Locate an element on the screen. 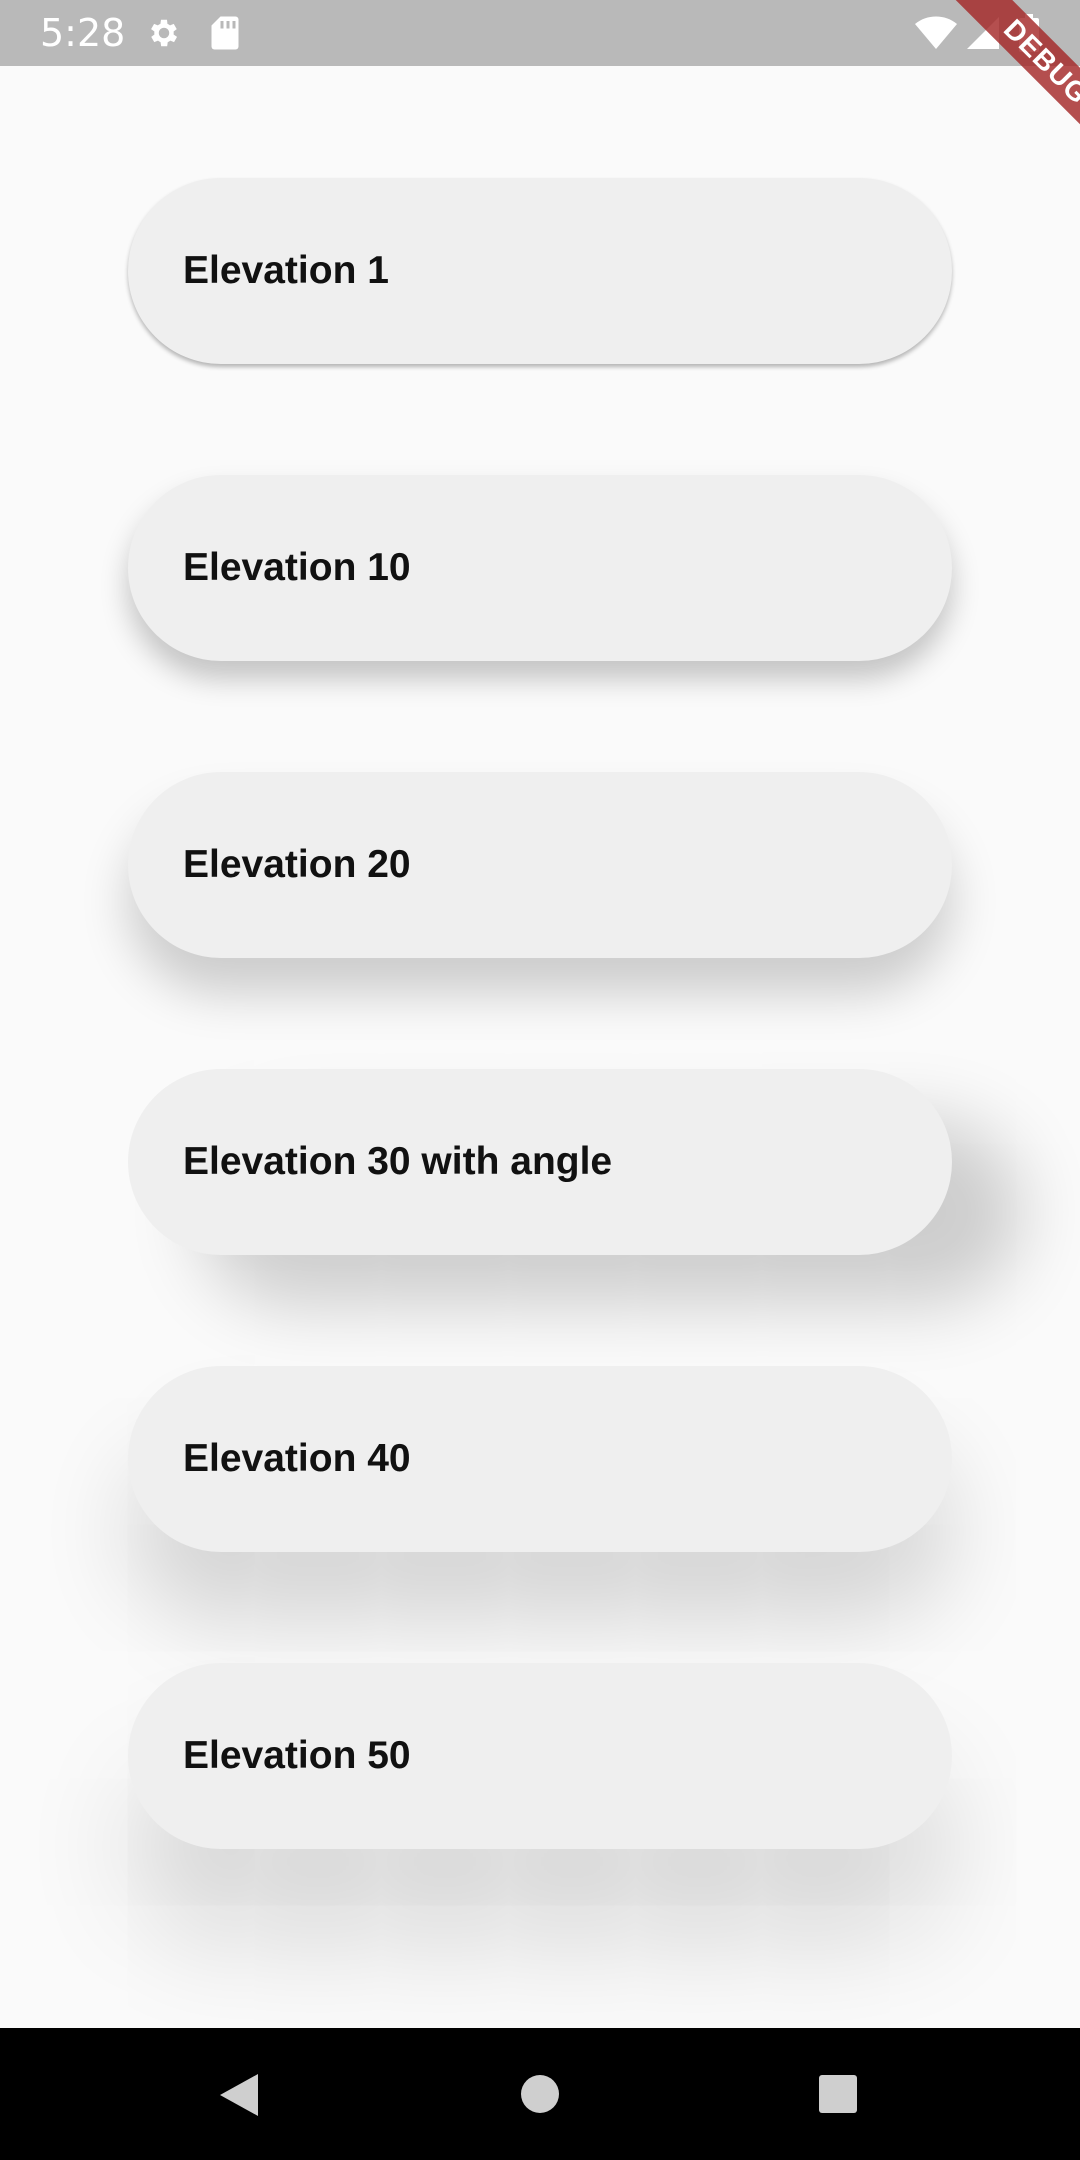 This screenshot has height=2160, width=1080. card-label: Elevation 40 is located at coordinates (297, 1458).